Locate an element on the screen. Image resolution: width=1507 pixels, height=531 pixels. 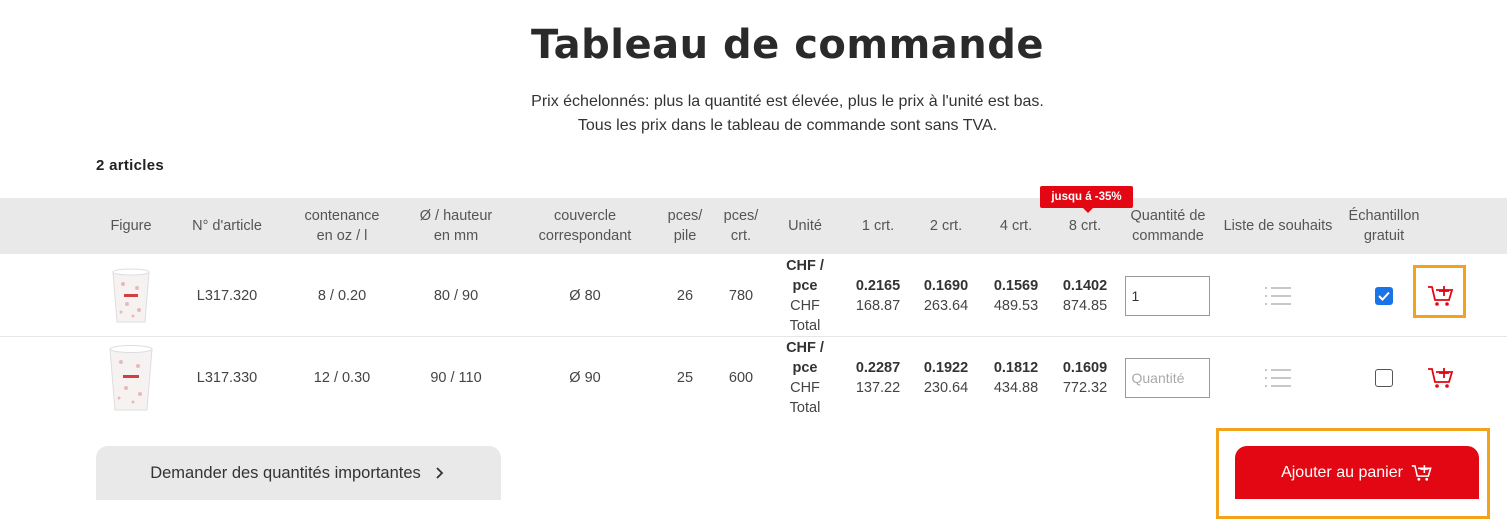
col-tier-2: 2 crt. is located at coordinates (946, 226).